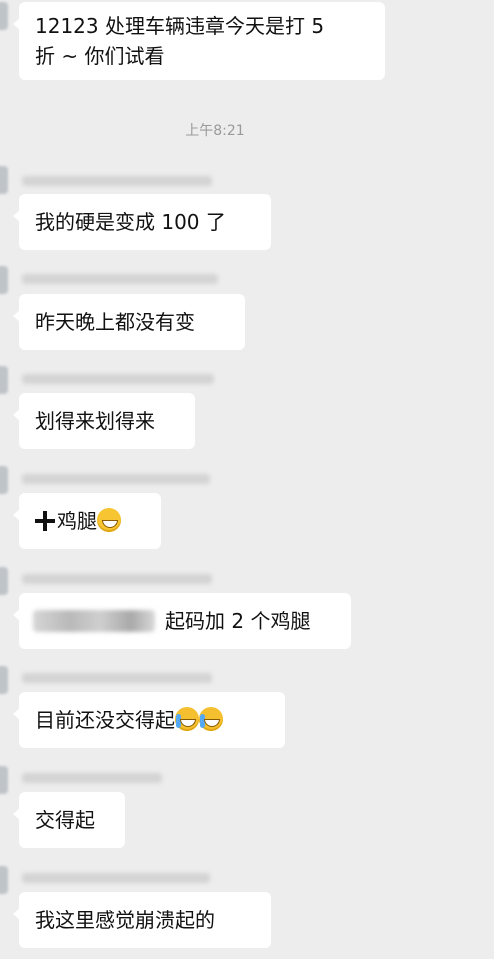  I want to click on message-bubble-5: 鸡腿, so click(87, 521).